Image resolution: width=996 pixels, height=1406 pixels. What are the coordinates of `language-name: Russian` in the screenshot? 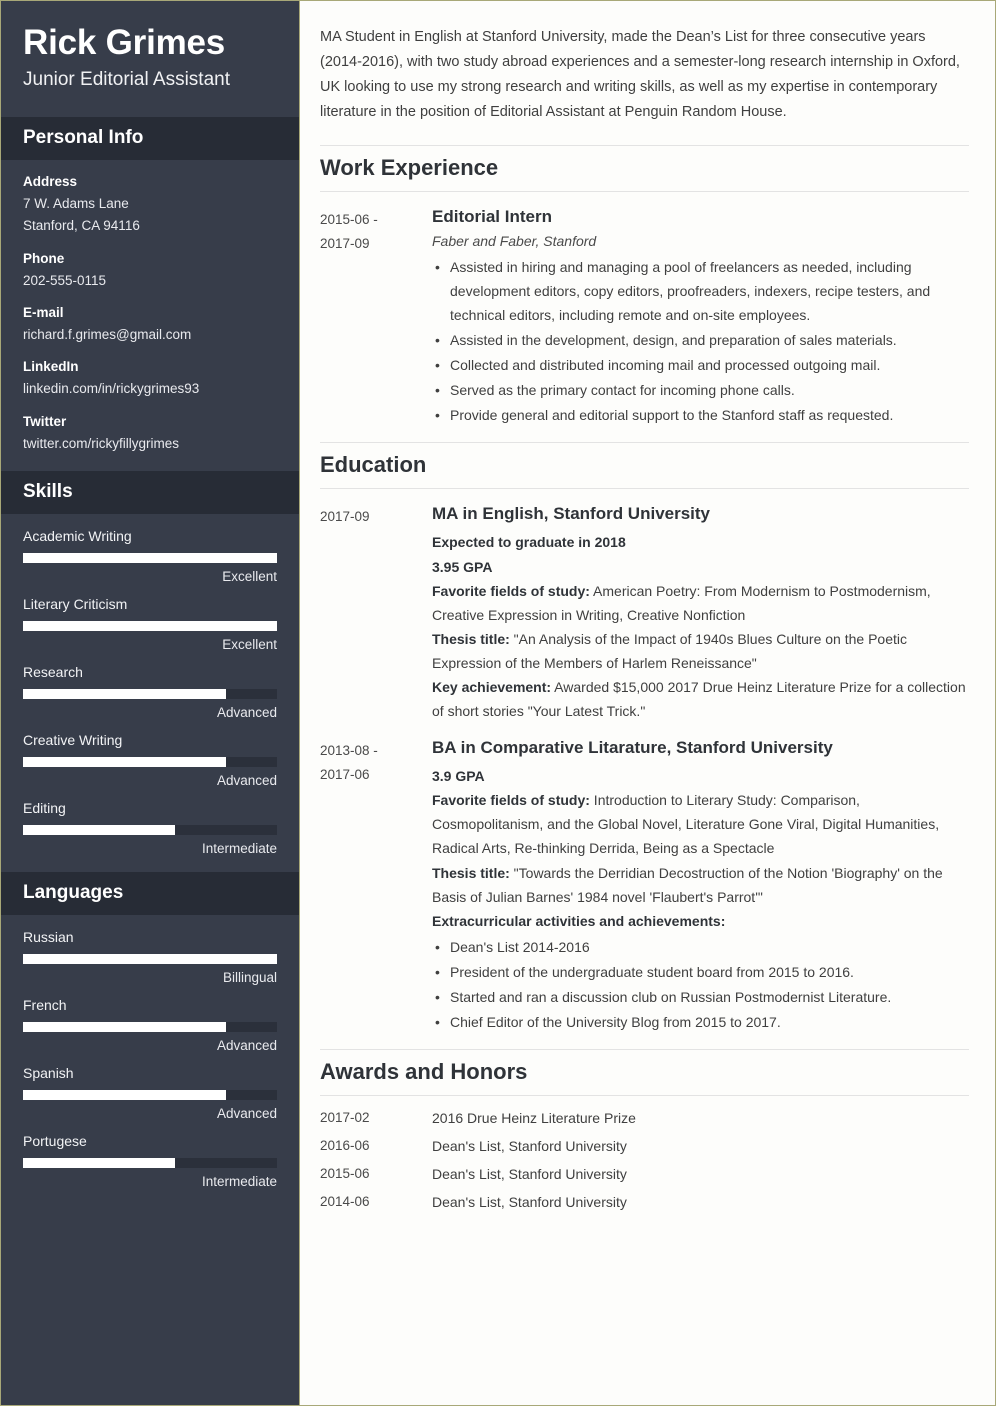 It's located at (48, 936).